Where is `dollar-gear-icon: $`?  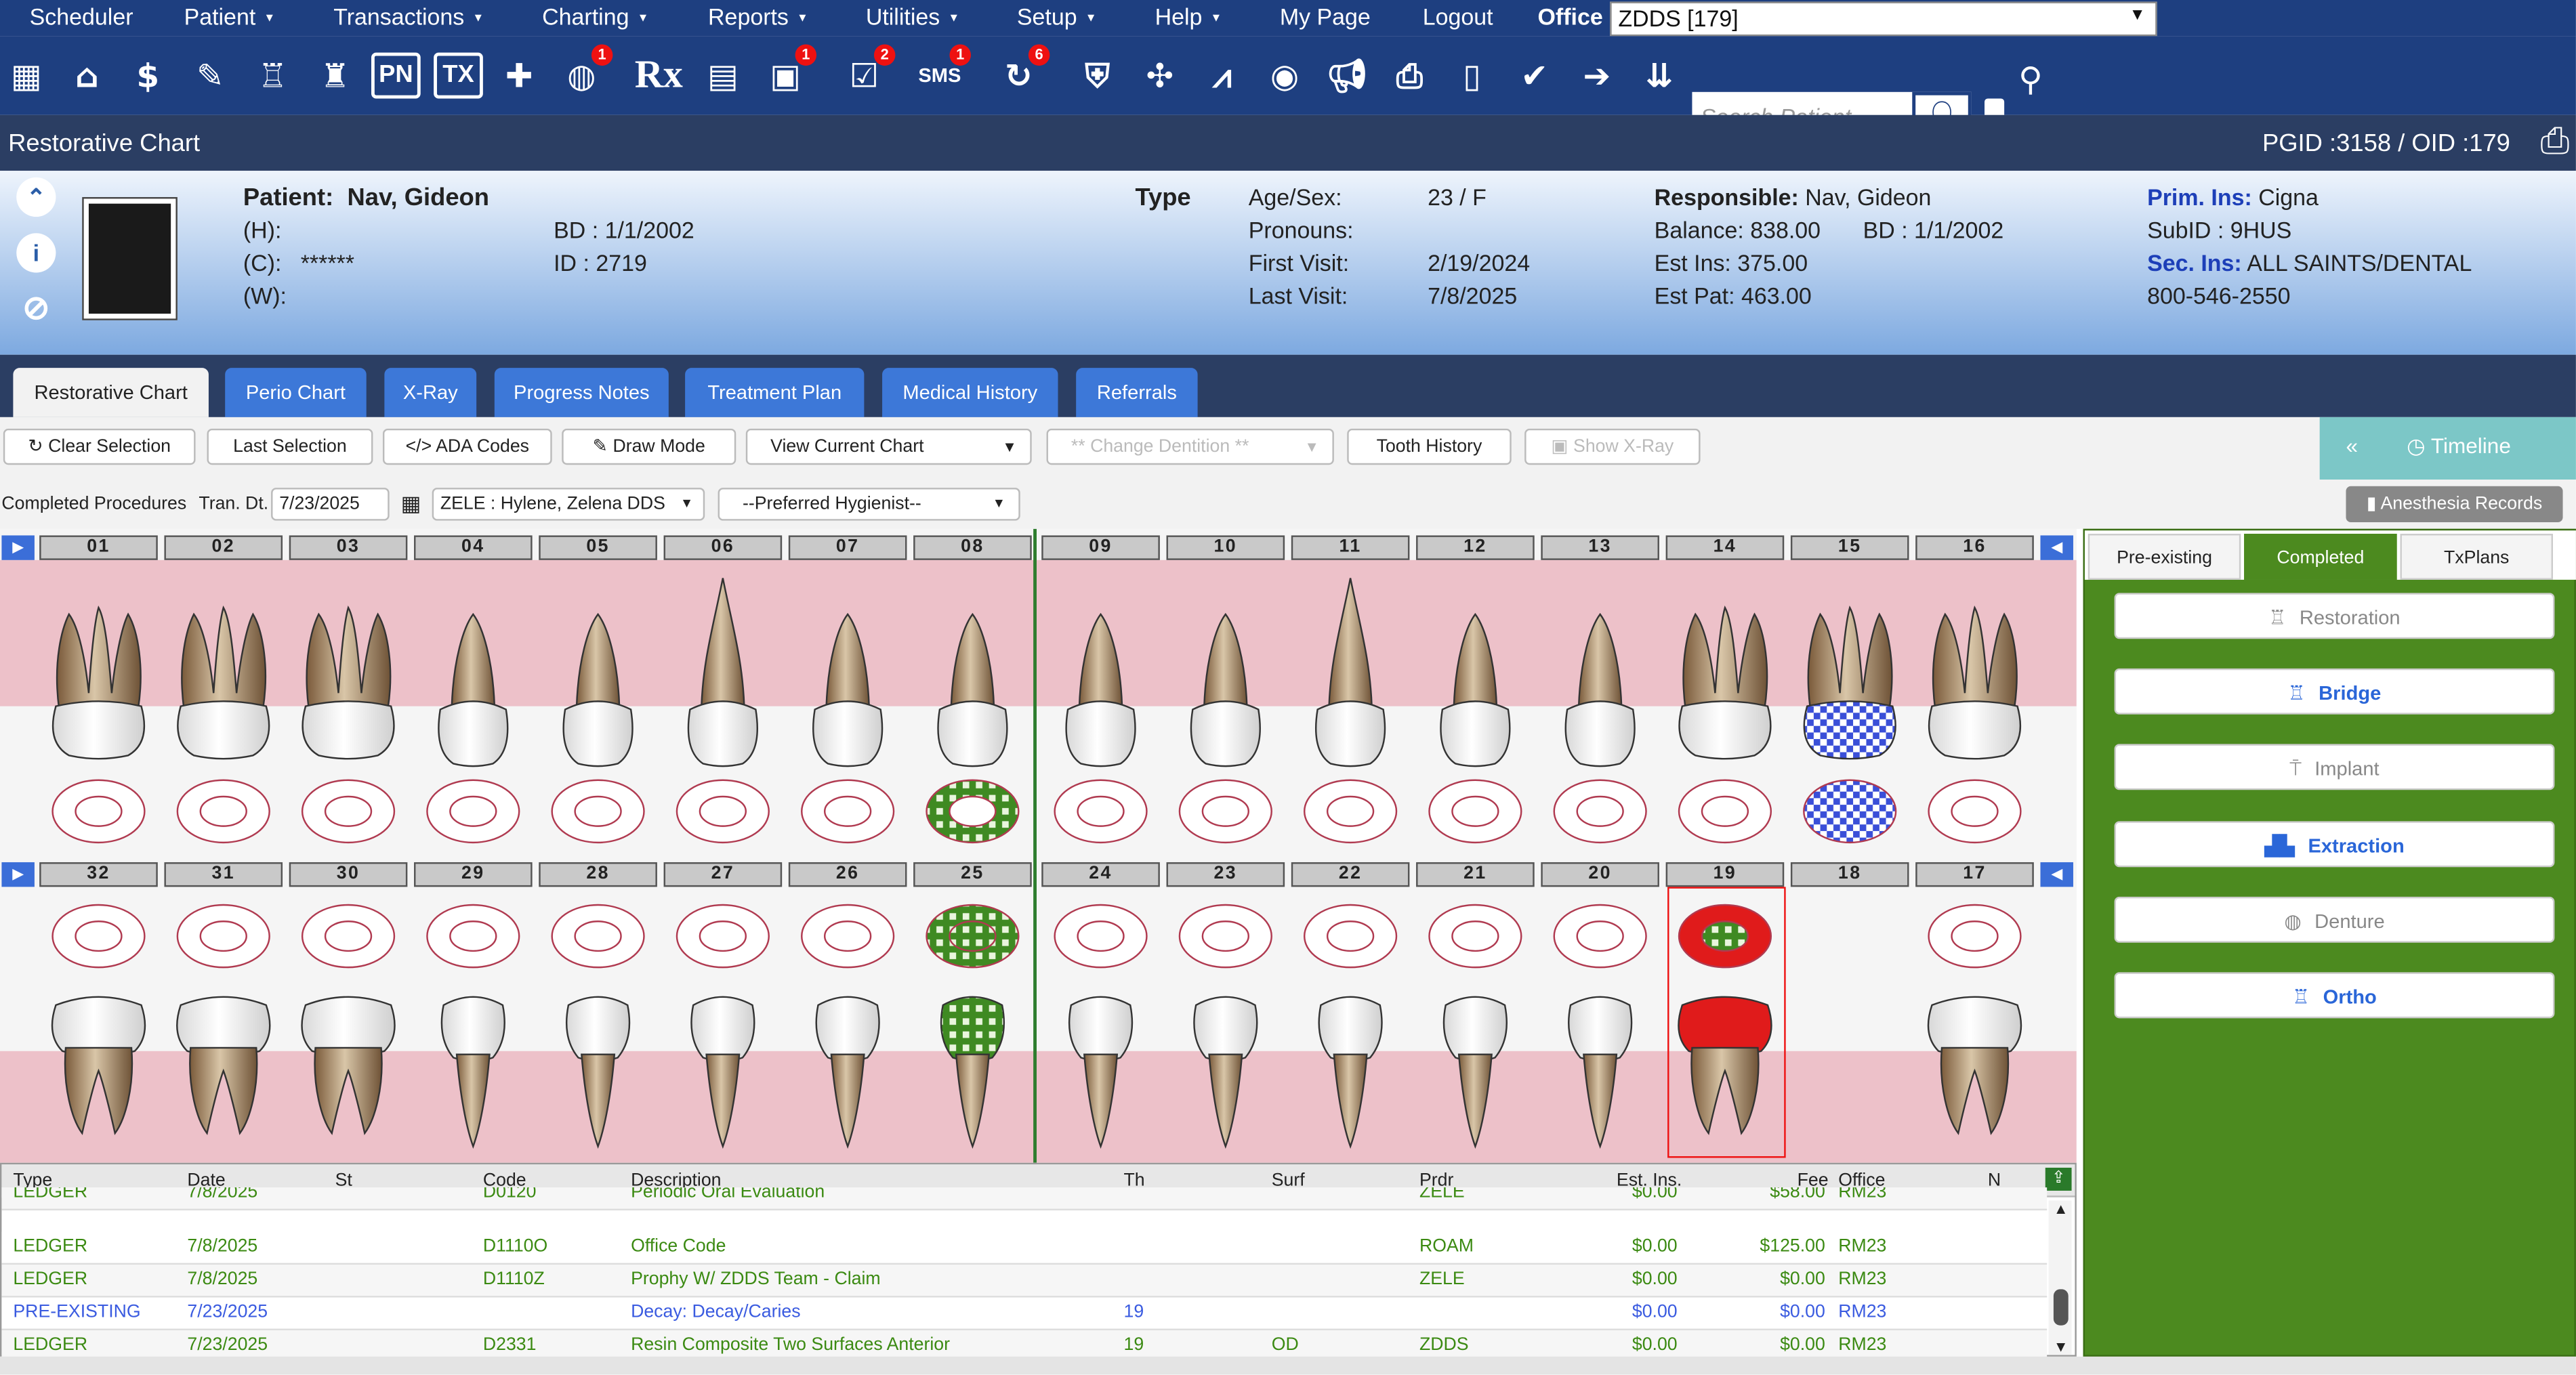
dollar-gear-icon: $ is located at coordinates (147, 75).